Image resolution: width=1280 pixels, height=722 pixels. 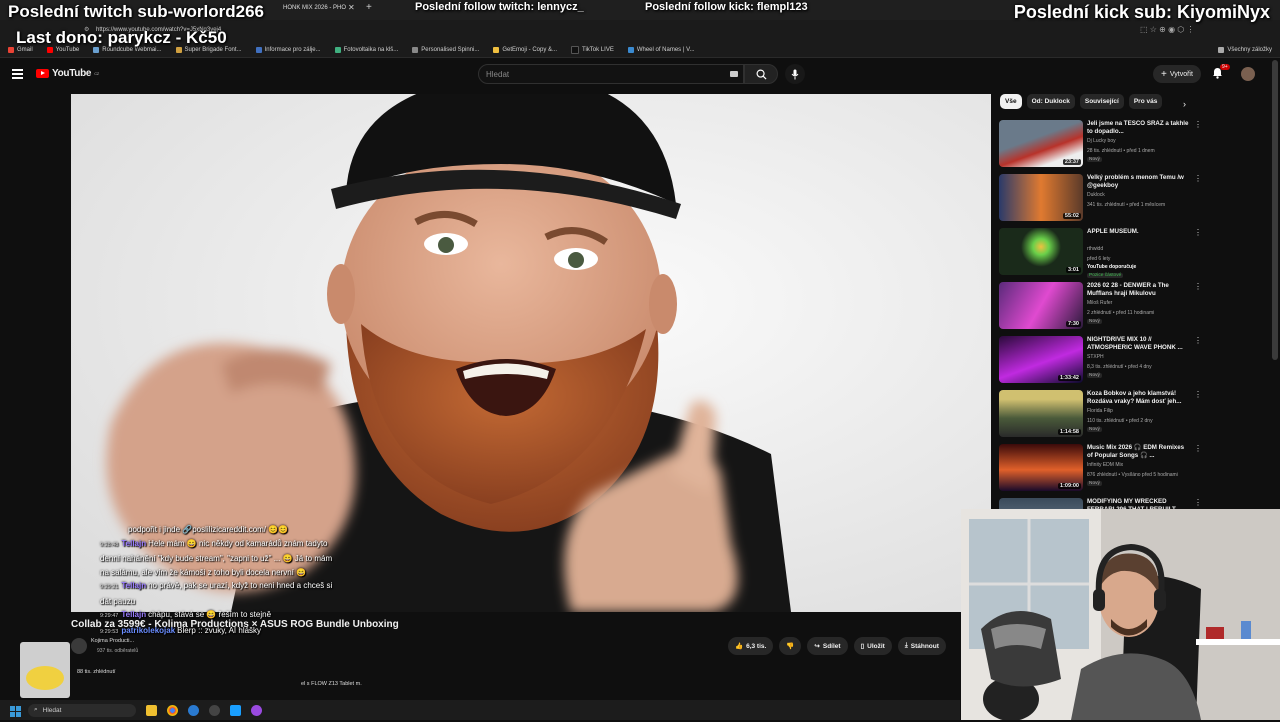 What do you see at coordinates (611, 74) in the screenshot?
I see `search-input: Hledat` at bounding box center [611, 74].